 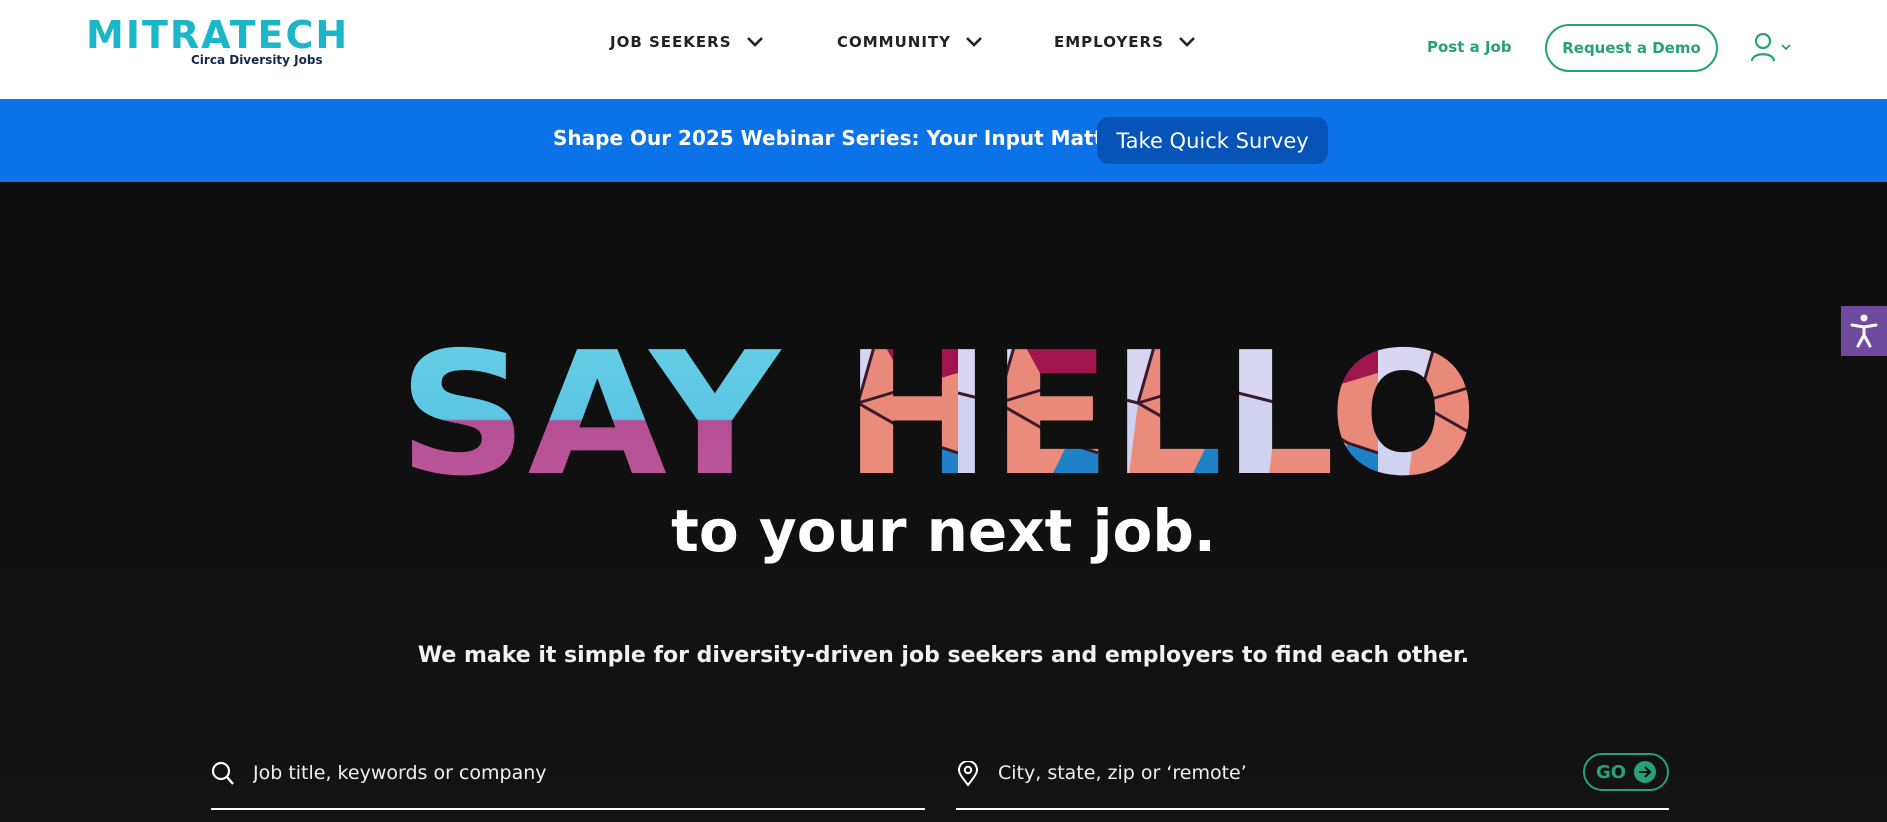 What do you see at coordinates (1212, 140) in the screenshot?
I see `take-survey-button: Take Quick Survey` at bounding box center [1212, 140].